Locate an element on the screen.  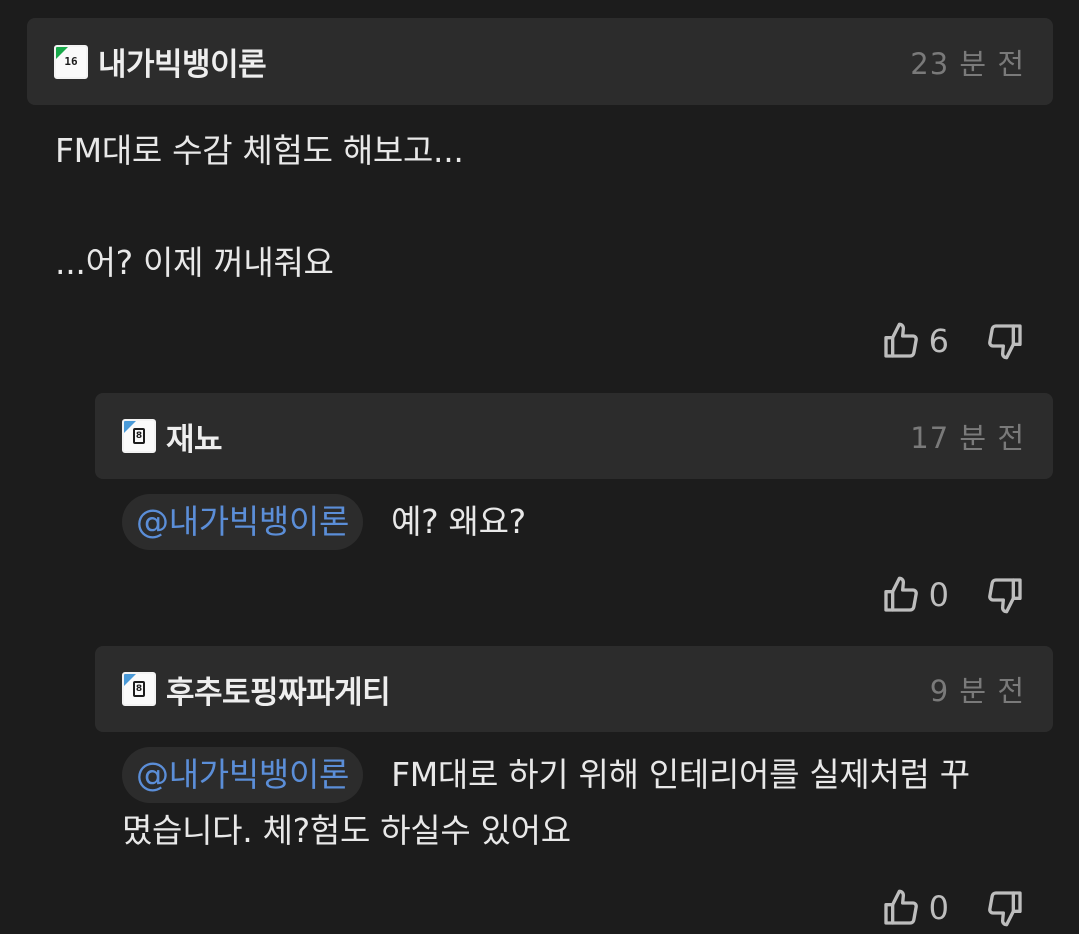
author: 8 재뇨 is located at coordinates (172, 436).